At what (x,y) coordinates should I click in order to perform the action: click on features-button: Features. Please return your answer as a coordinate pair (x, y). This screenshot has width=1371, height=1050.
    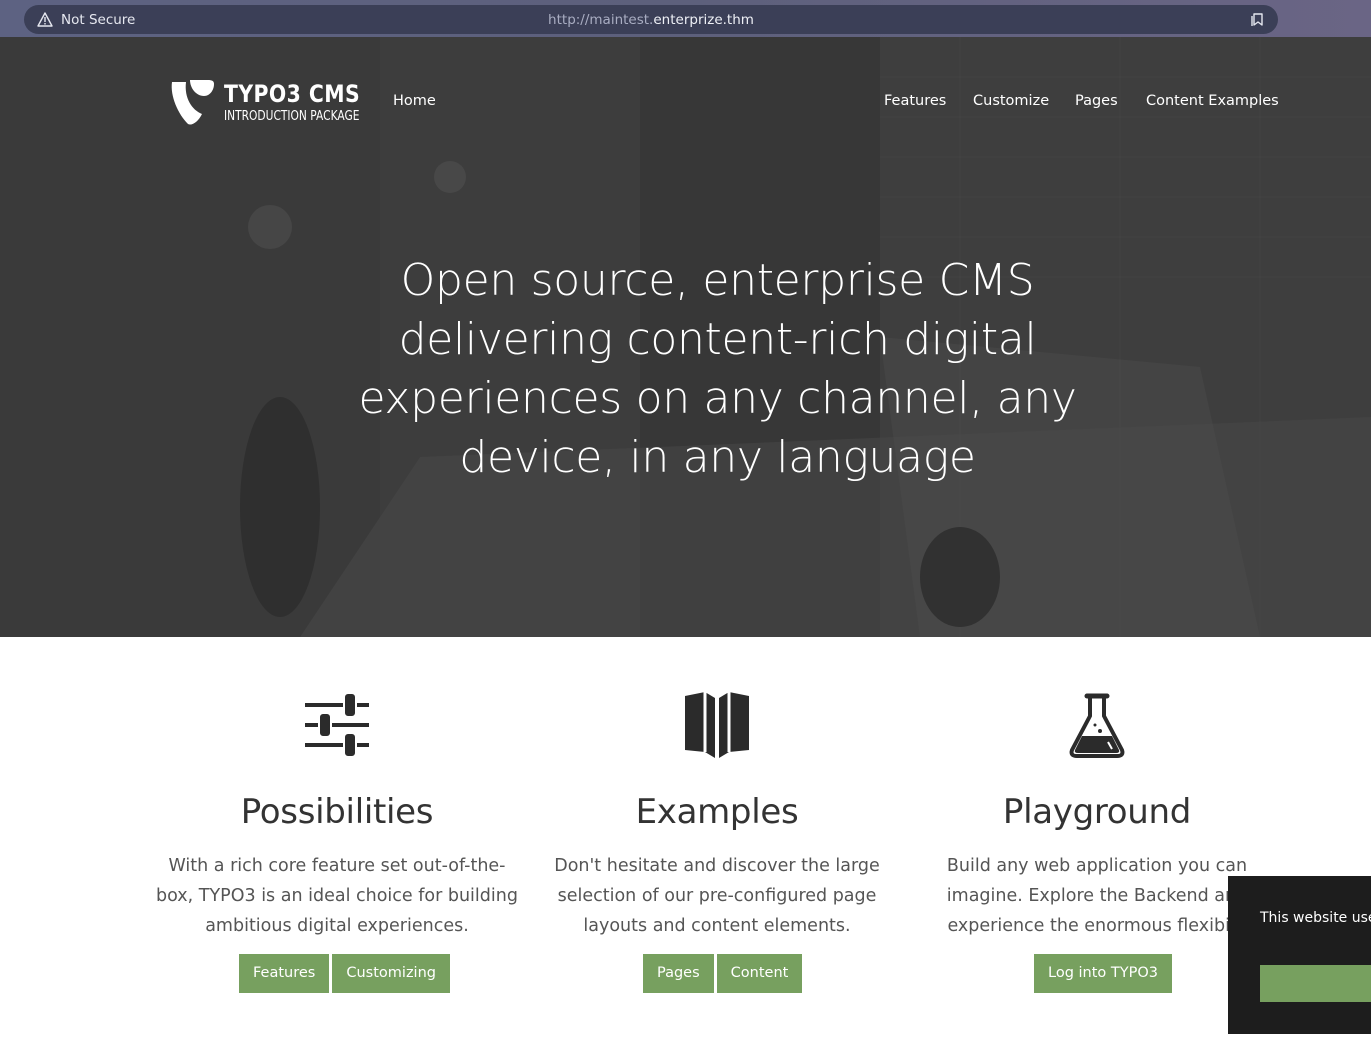
    Looking at the image, I should click on (284, 973).